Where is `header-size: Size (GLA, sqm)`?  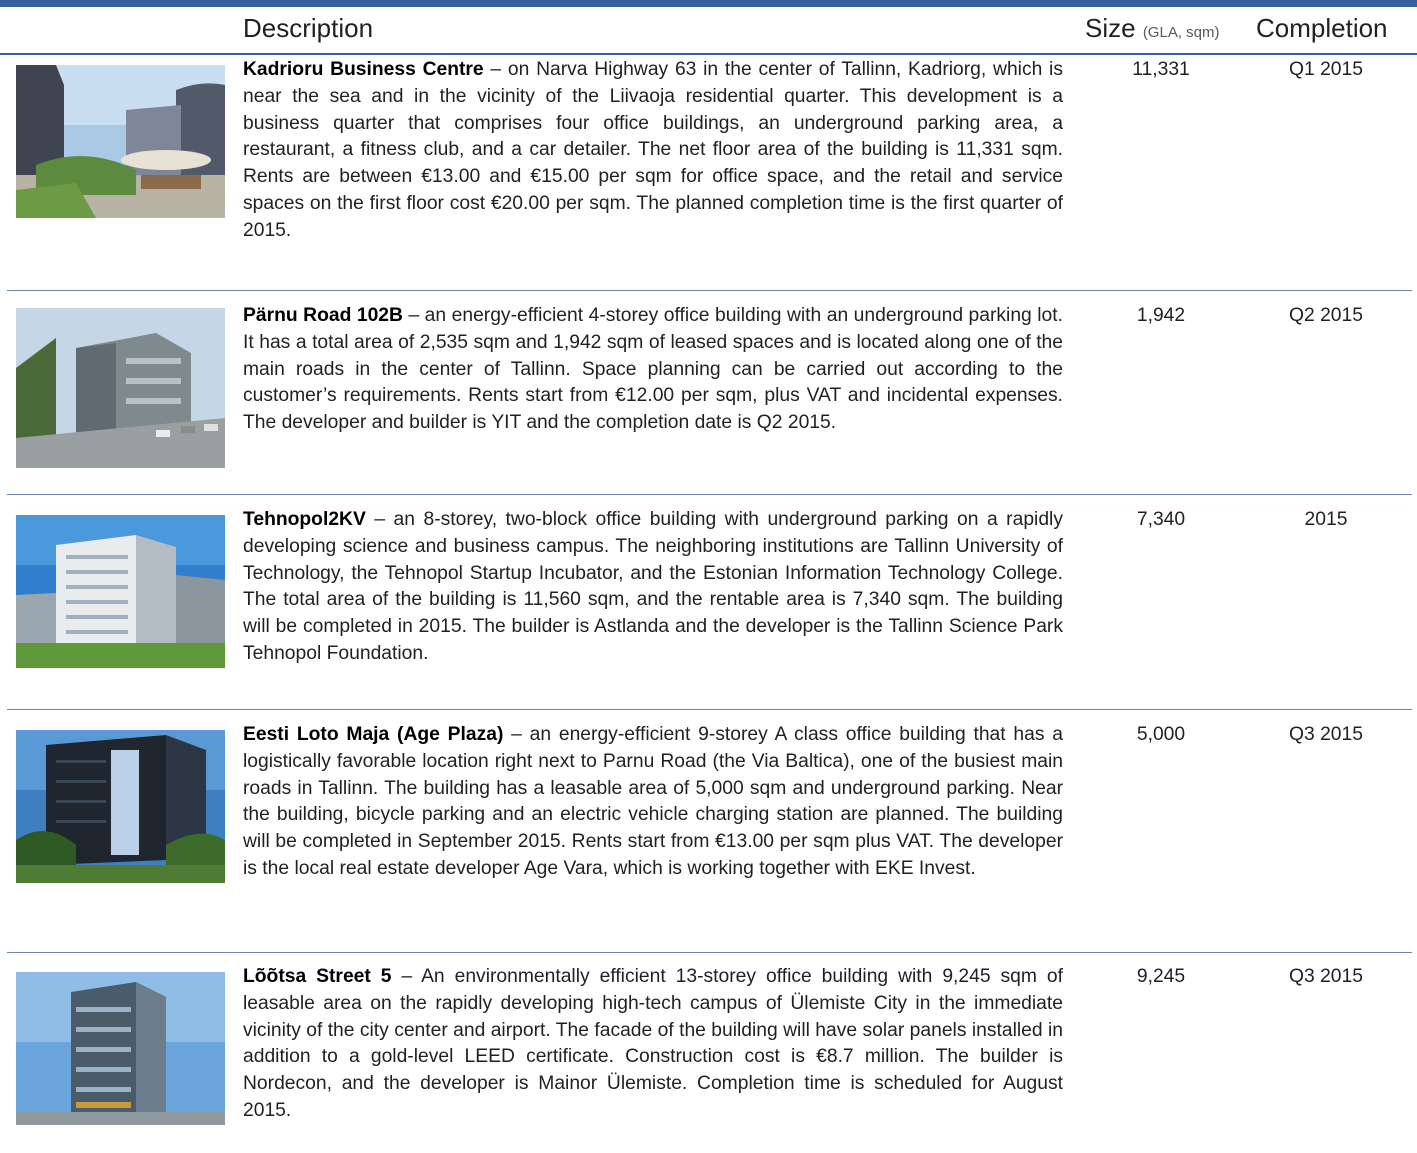 header-size: Size (GLA, sqm) is located at coordinates (1152, 28).